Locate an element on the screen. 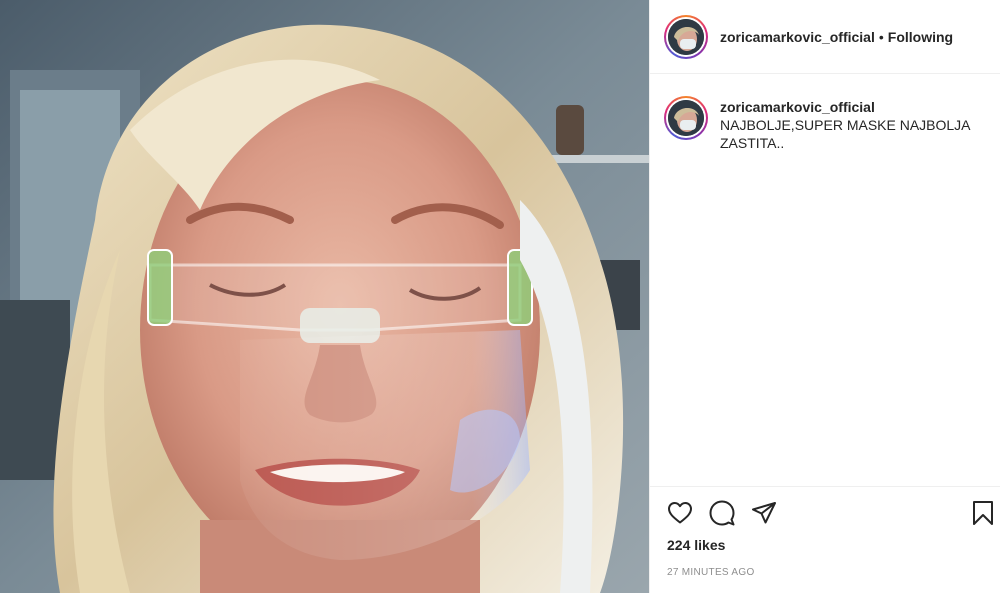  action-bar is located at coordinates (825, 513).